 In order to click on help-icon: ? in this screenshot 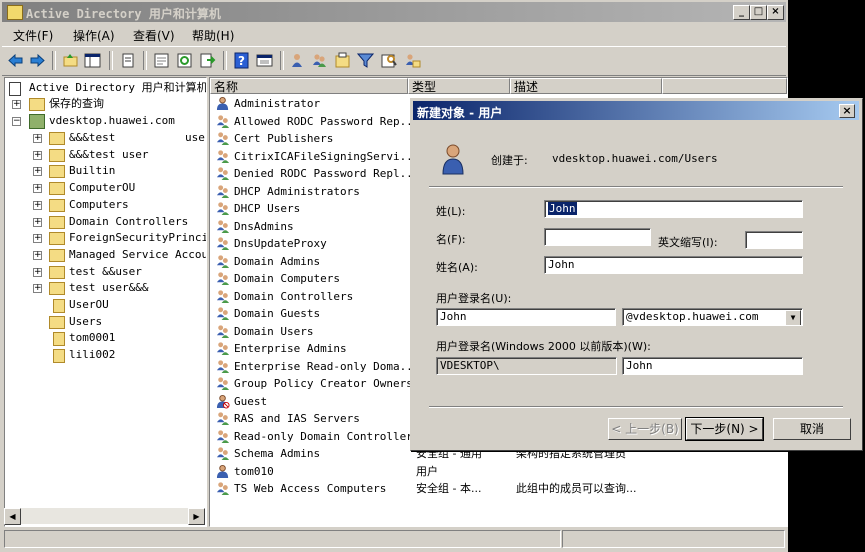, I will do `click(241, 60)`.